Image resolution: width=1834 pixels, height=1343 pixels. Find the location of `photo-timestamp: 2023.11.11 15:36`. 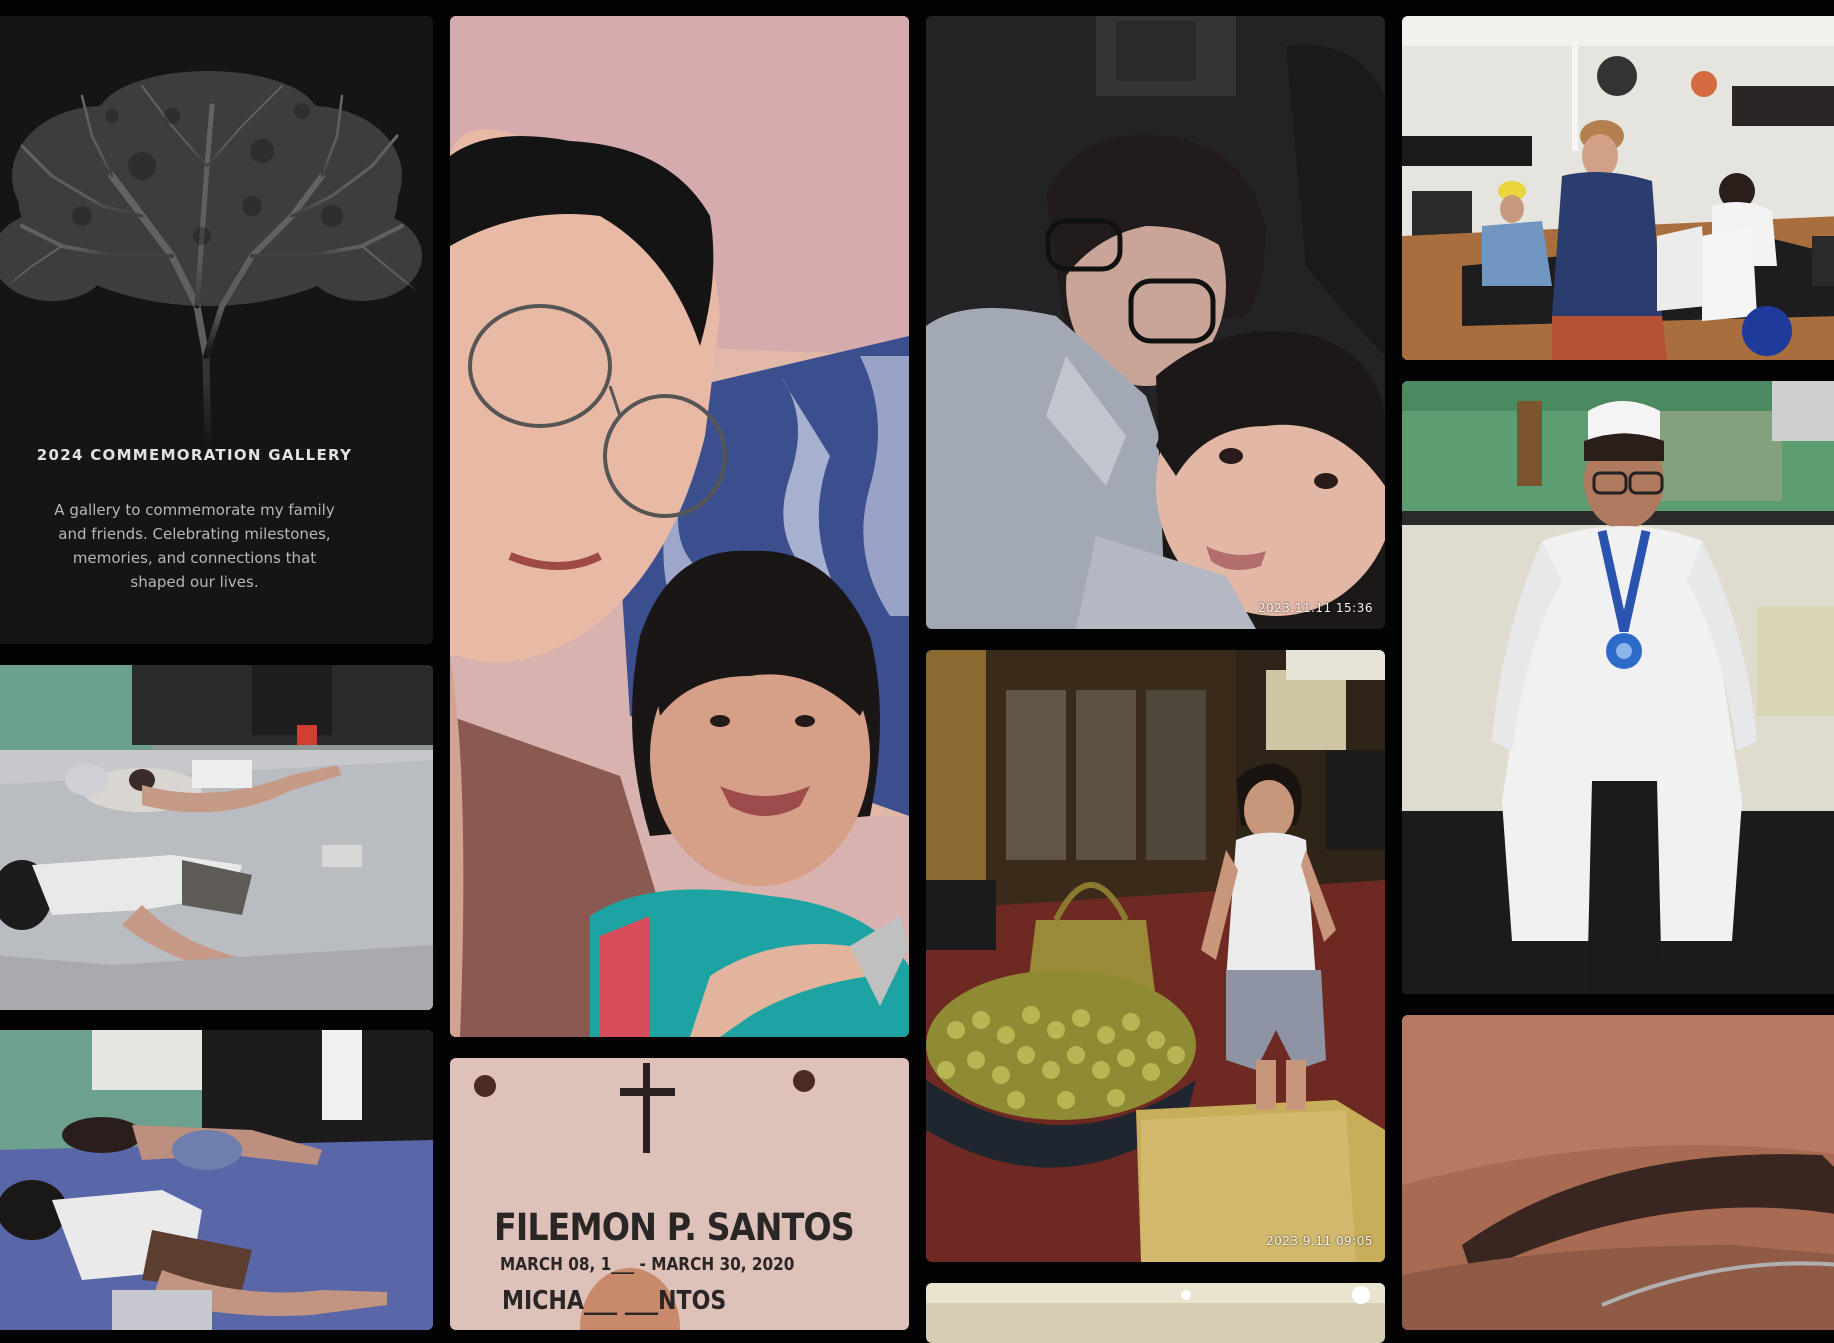

photo-timestamp: 2023.11.11 15:36 is located at coordinates (1315, 608).